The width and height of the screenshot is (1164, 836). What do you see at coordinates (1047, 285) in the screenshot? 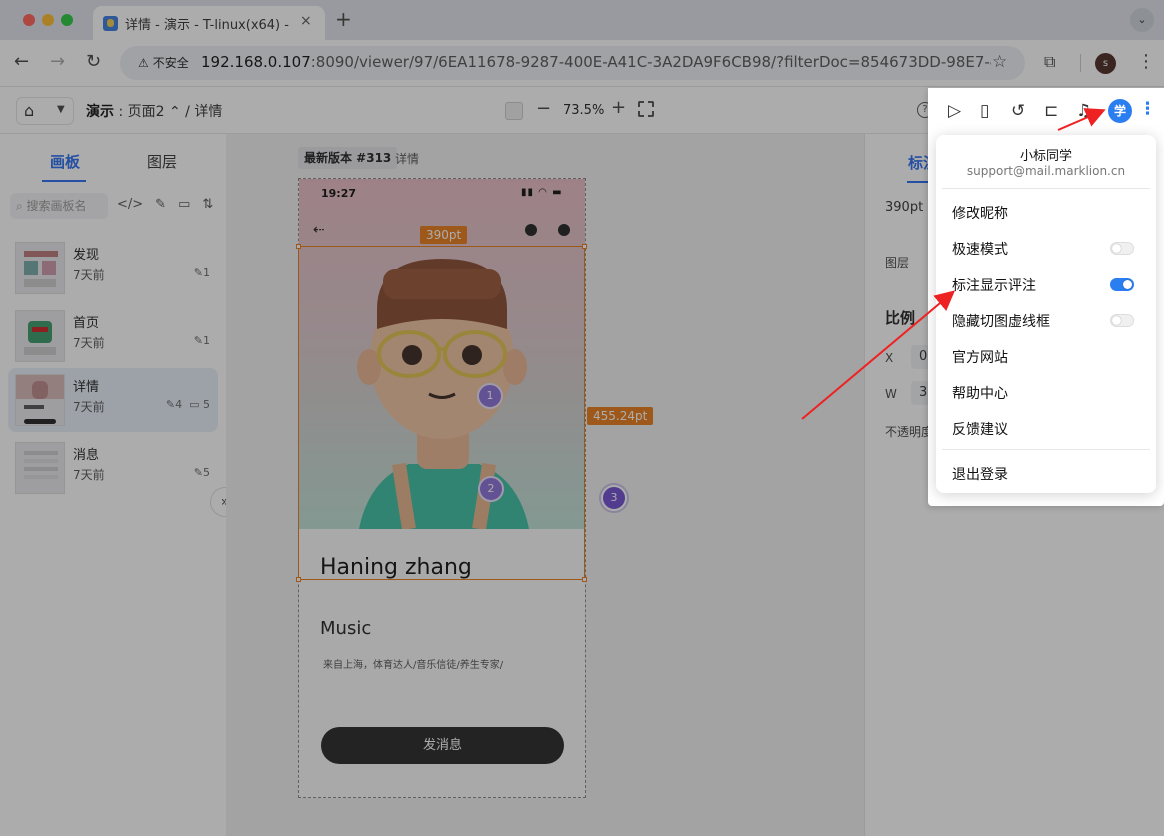
I see `menu-item-show-comments: 标注显示评注` at bounding box center [1047, 285].